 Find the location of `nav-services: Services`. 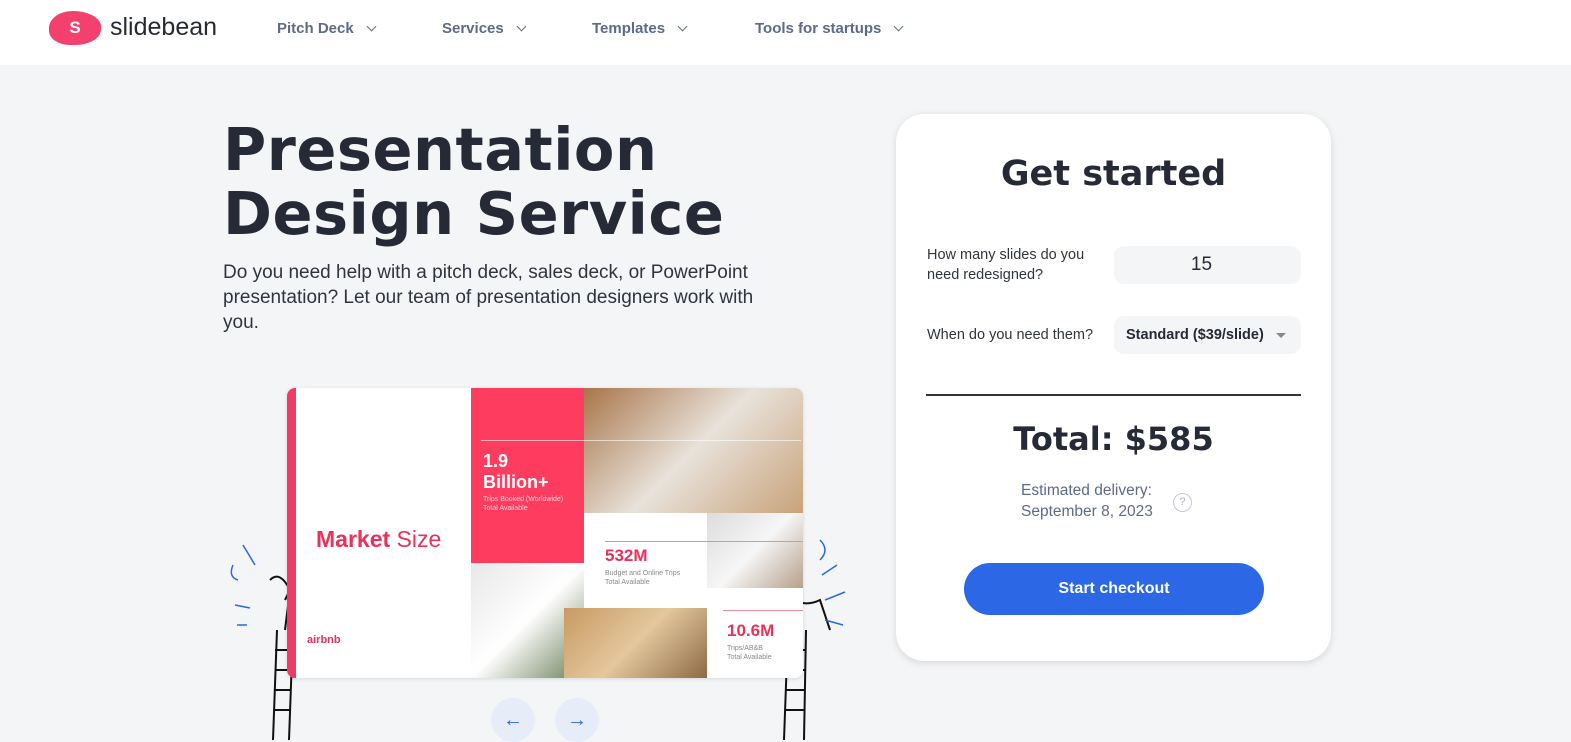

nav-services: Services is located at coordinates (484, 28).